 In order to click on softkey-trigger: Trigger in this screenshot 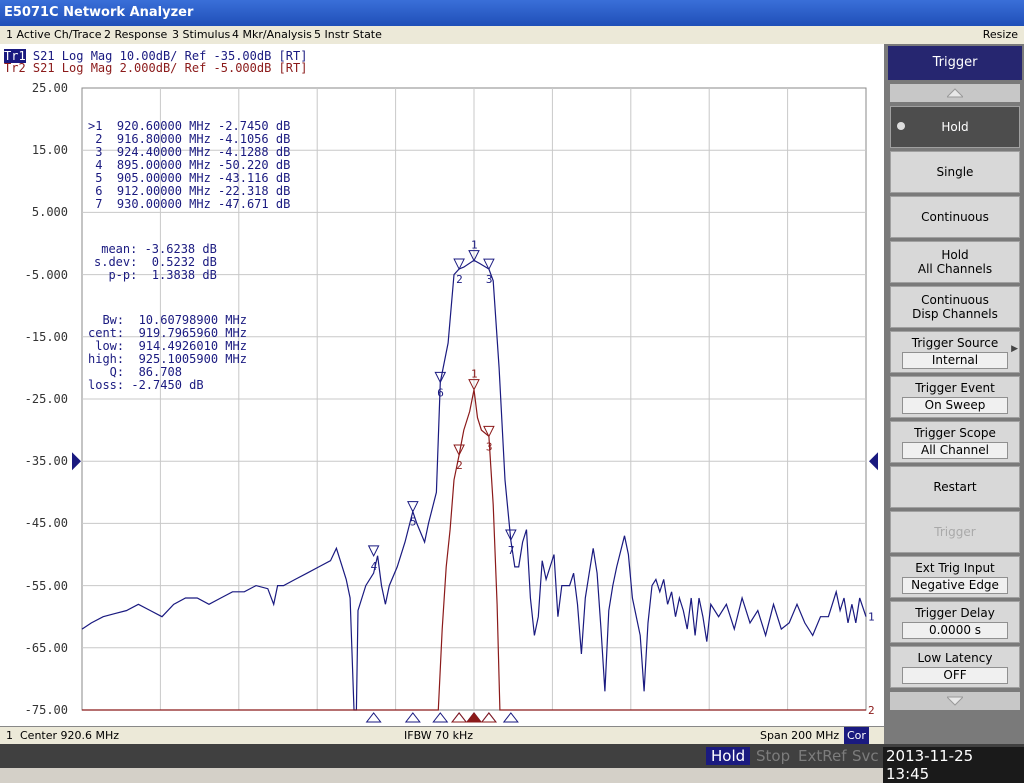, I will do `click(955, 532)`.